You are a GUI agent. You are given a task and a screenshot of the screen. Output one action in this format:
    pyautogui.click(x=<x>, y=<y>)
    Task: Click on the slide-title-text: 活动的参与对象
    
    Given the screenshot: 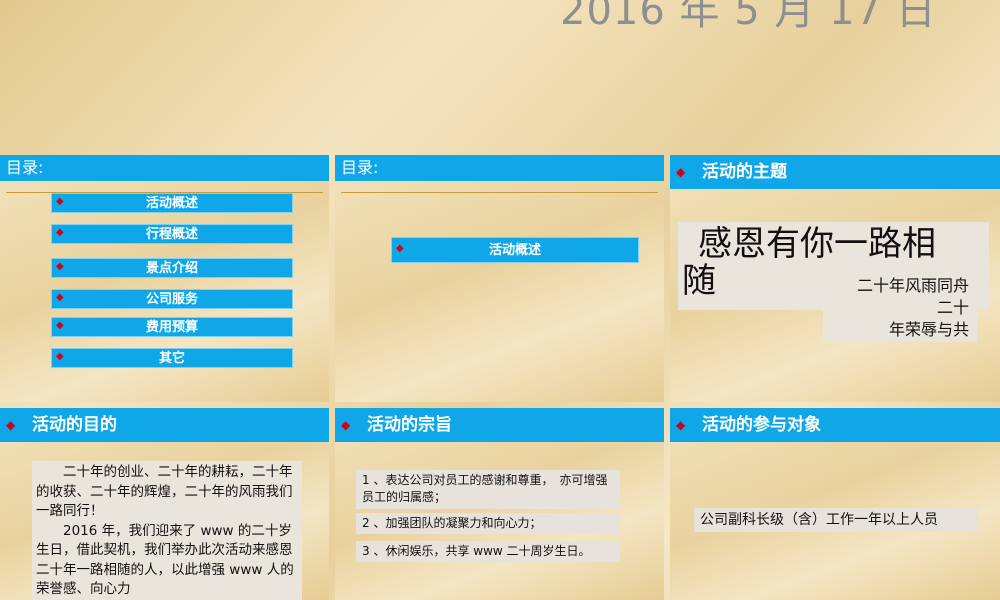 What is the action you would take?
    pyautogui.click(x=761, y=425)
    